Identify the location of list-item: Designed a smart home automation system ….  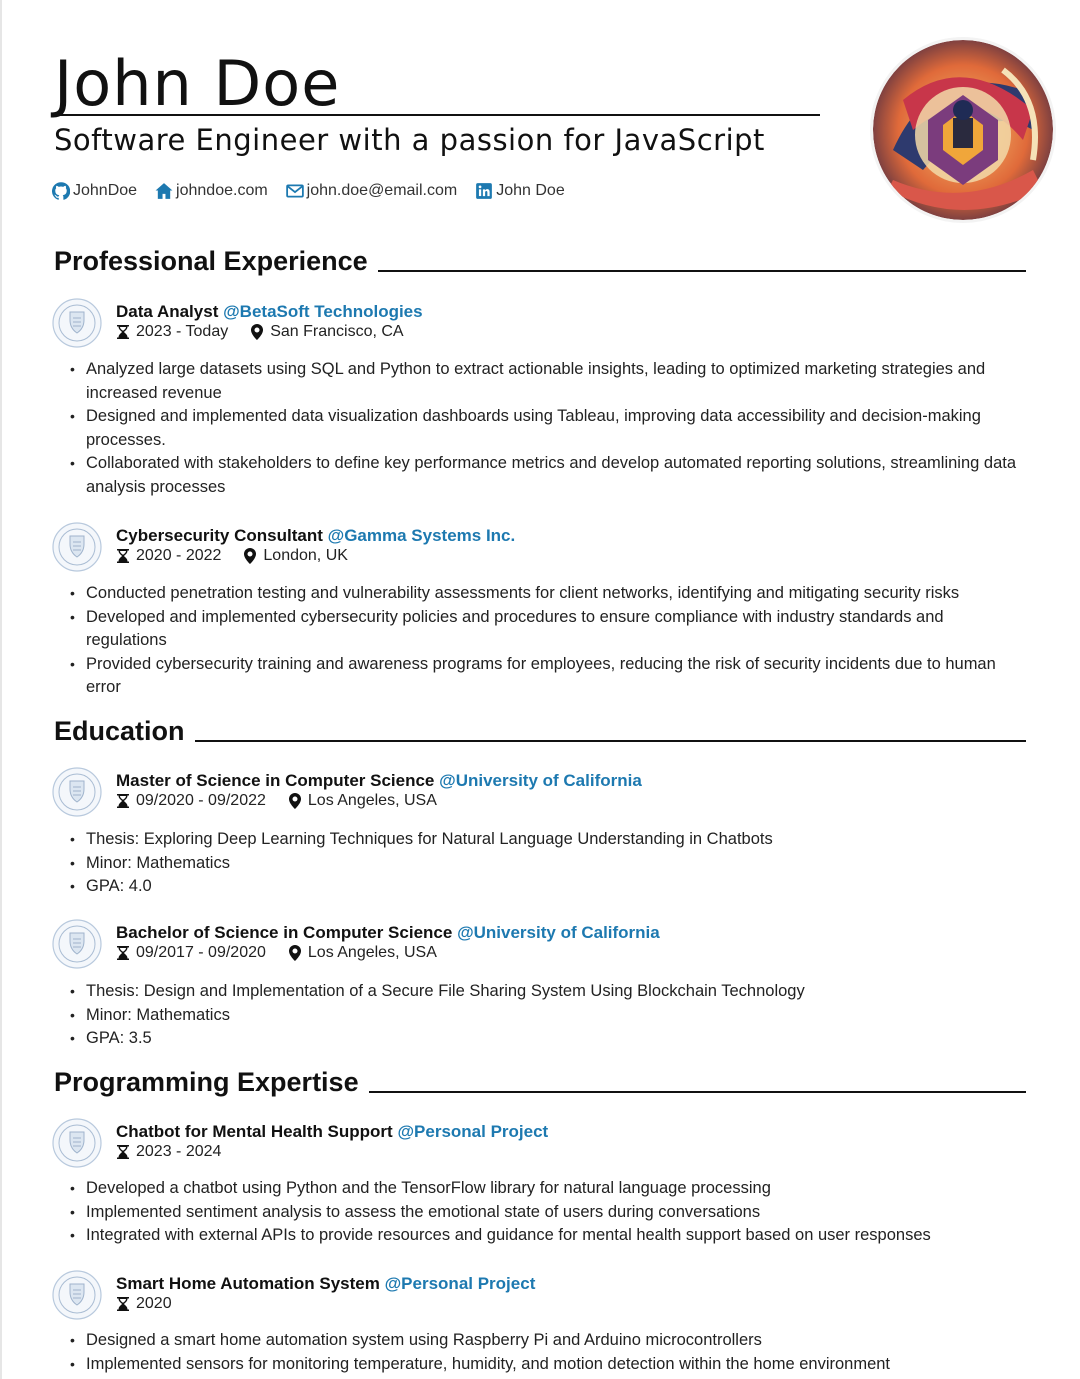
(545, 1341).